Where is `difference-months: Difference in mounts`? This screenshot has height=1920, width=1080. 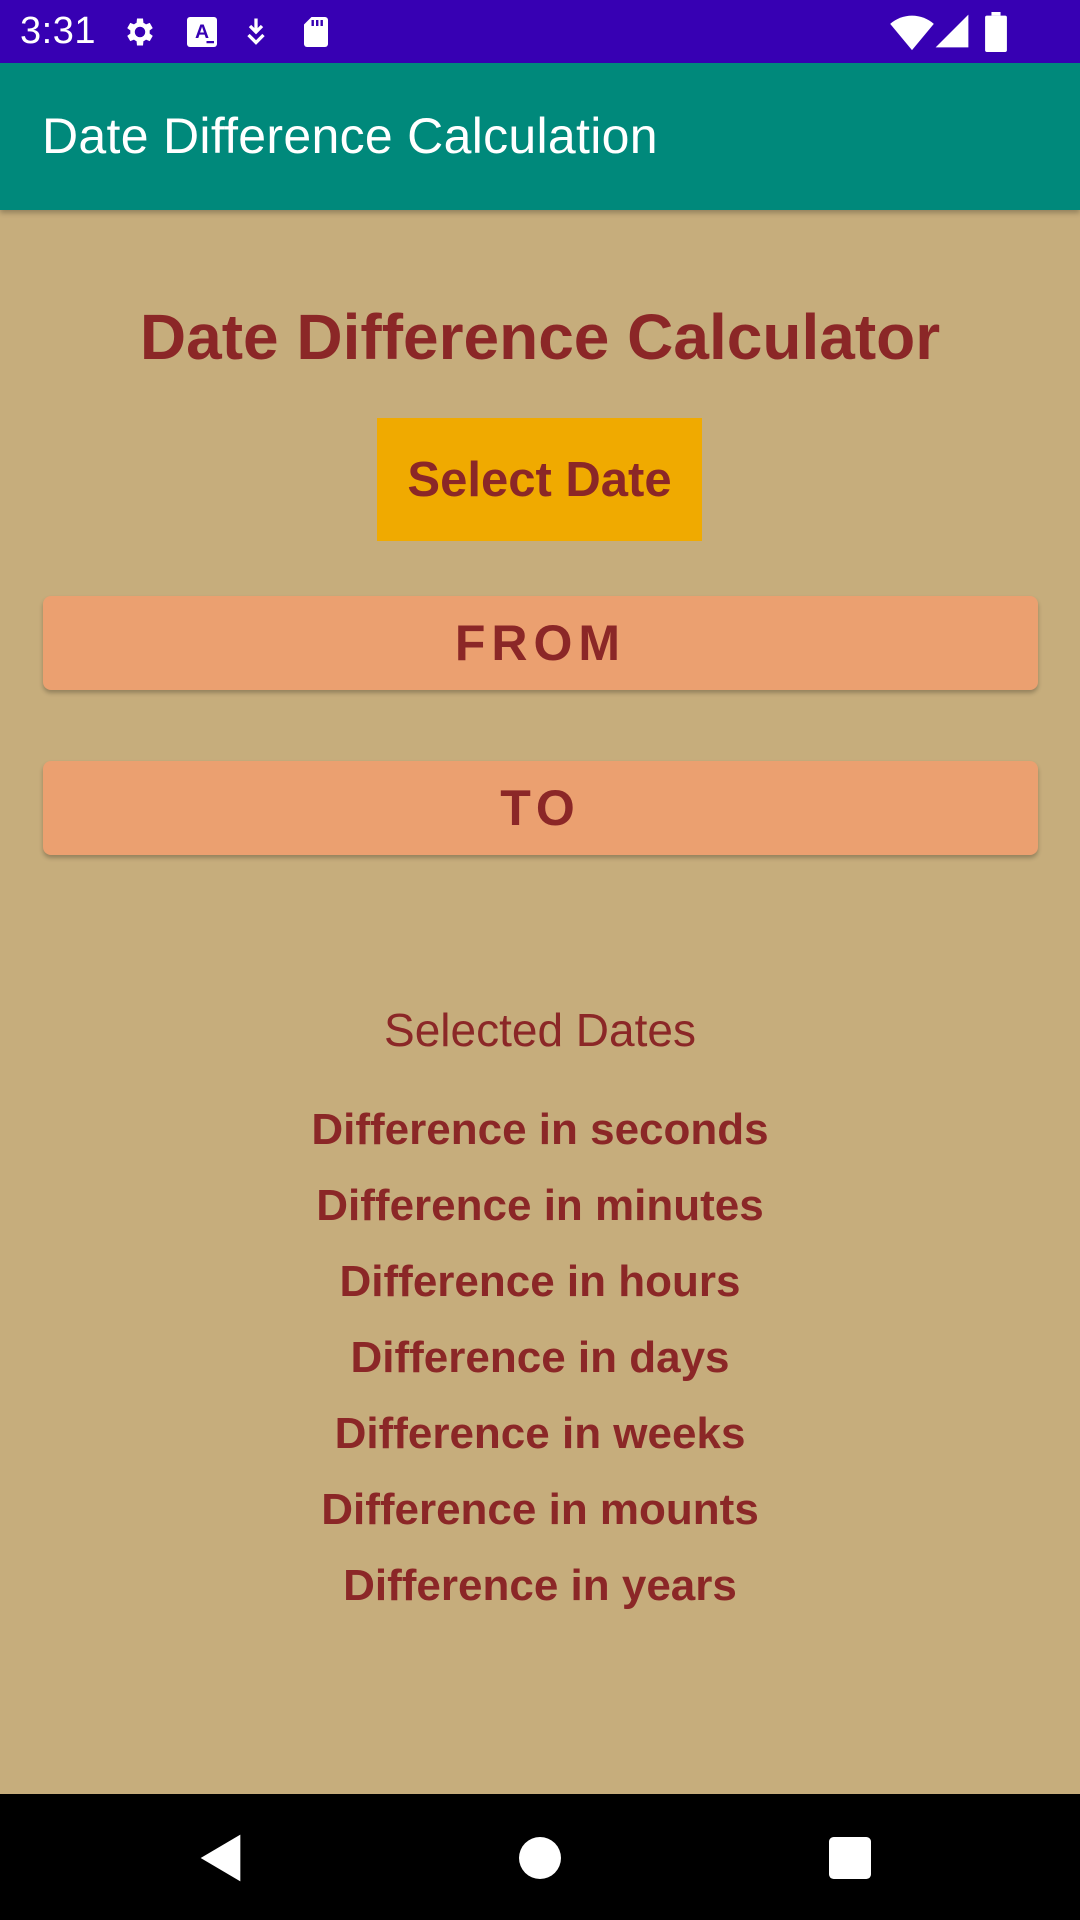 difference-months: Difference in mounts is located at coordinates (540, 1509).